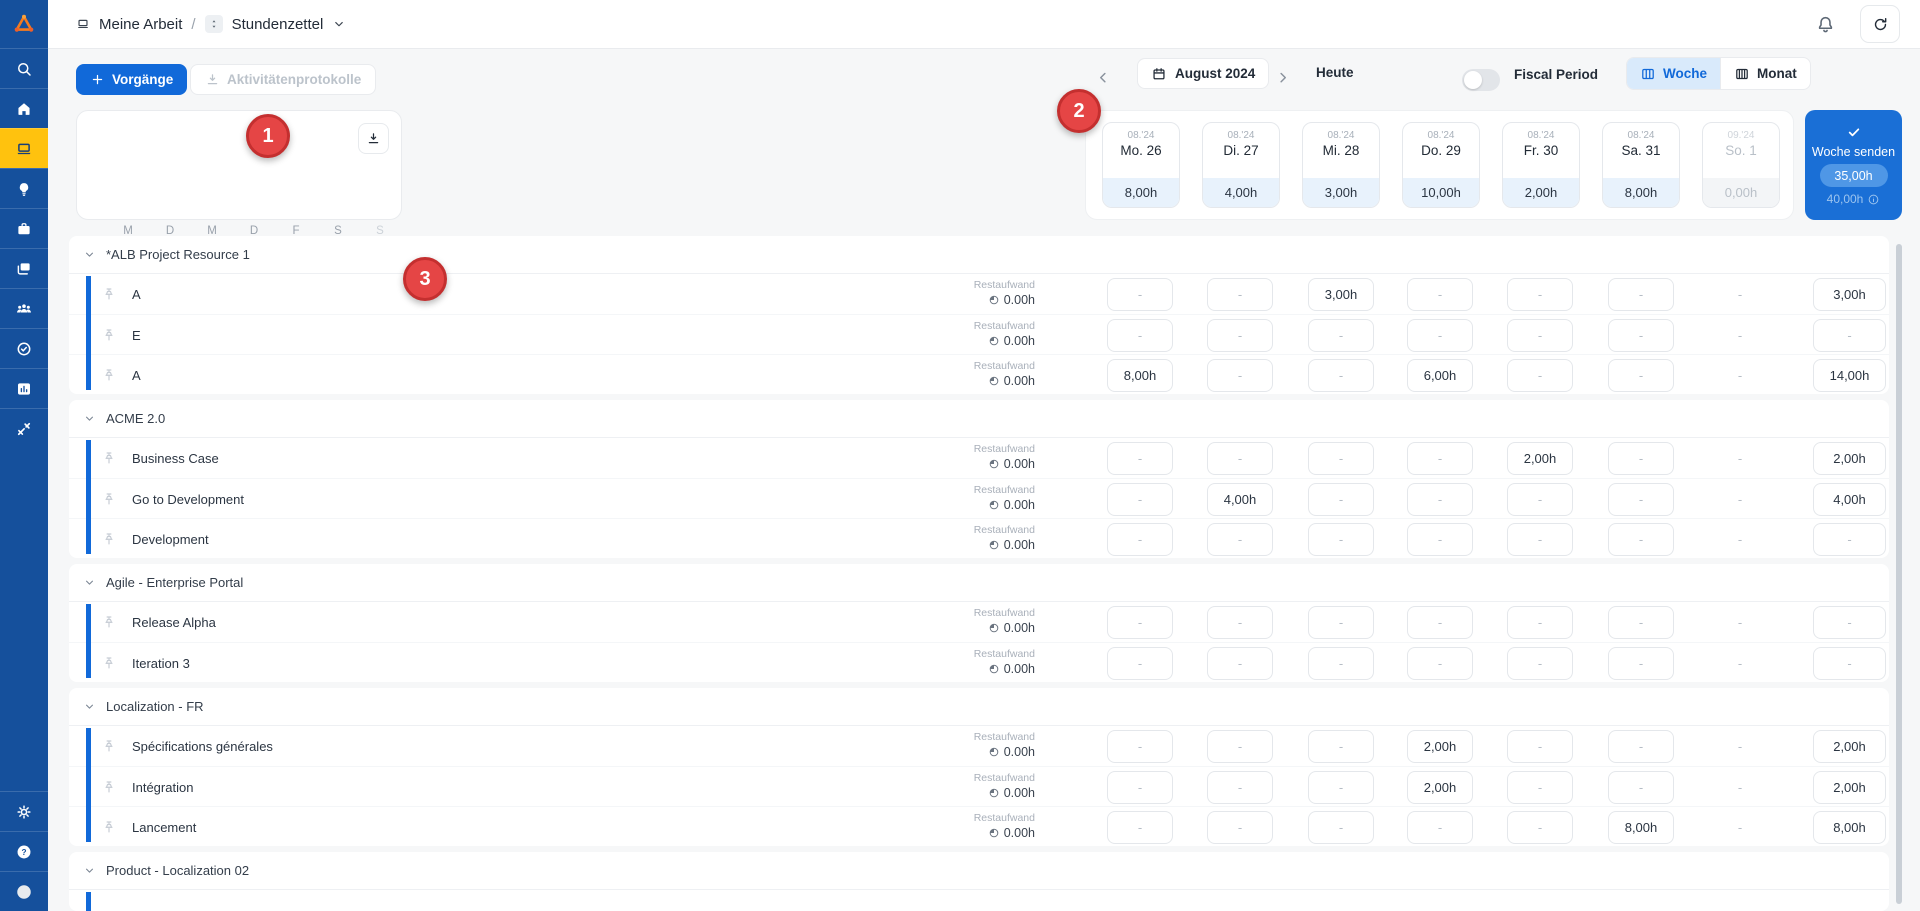 The image size is (1920, 911). Describe the element at coordinates (1674, 73) in the screenshot. I see `tab-week-view: Woche` at that location.